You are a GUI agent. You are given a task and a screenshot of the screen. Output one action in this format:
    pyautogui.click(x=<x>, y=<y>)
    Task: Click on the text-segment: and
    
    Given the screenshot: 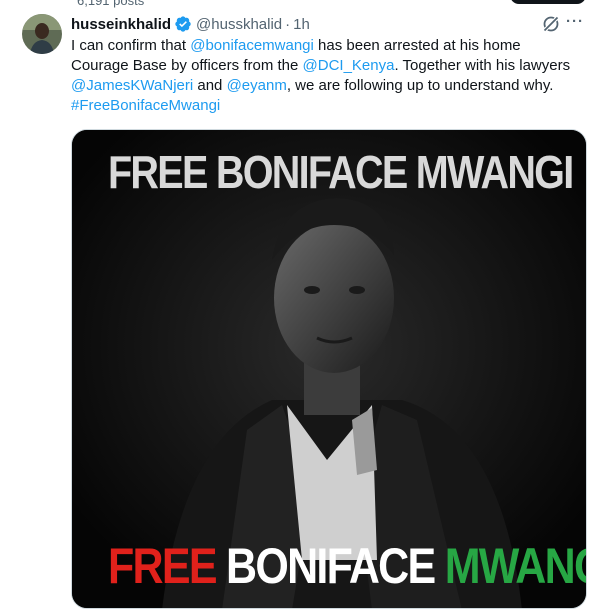 What is the action you would take?
    pyautogui.click(x=210, y=85)
    